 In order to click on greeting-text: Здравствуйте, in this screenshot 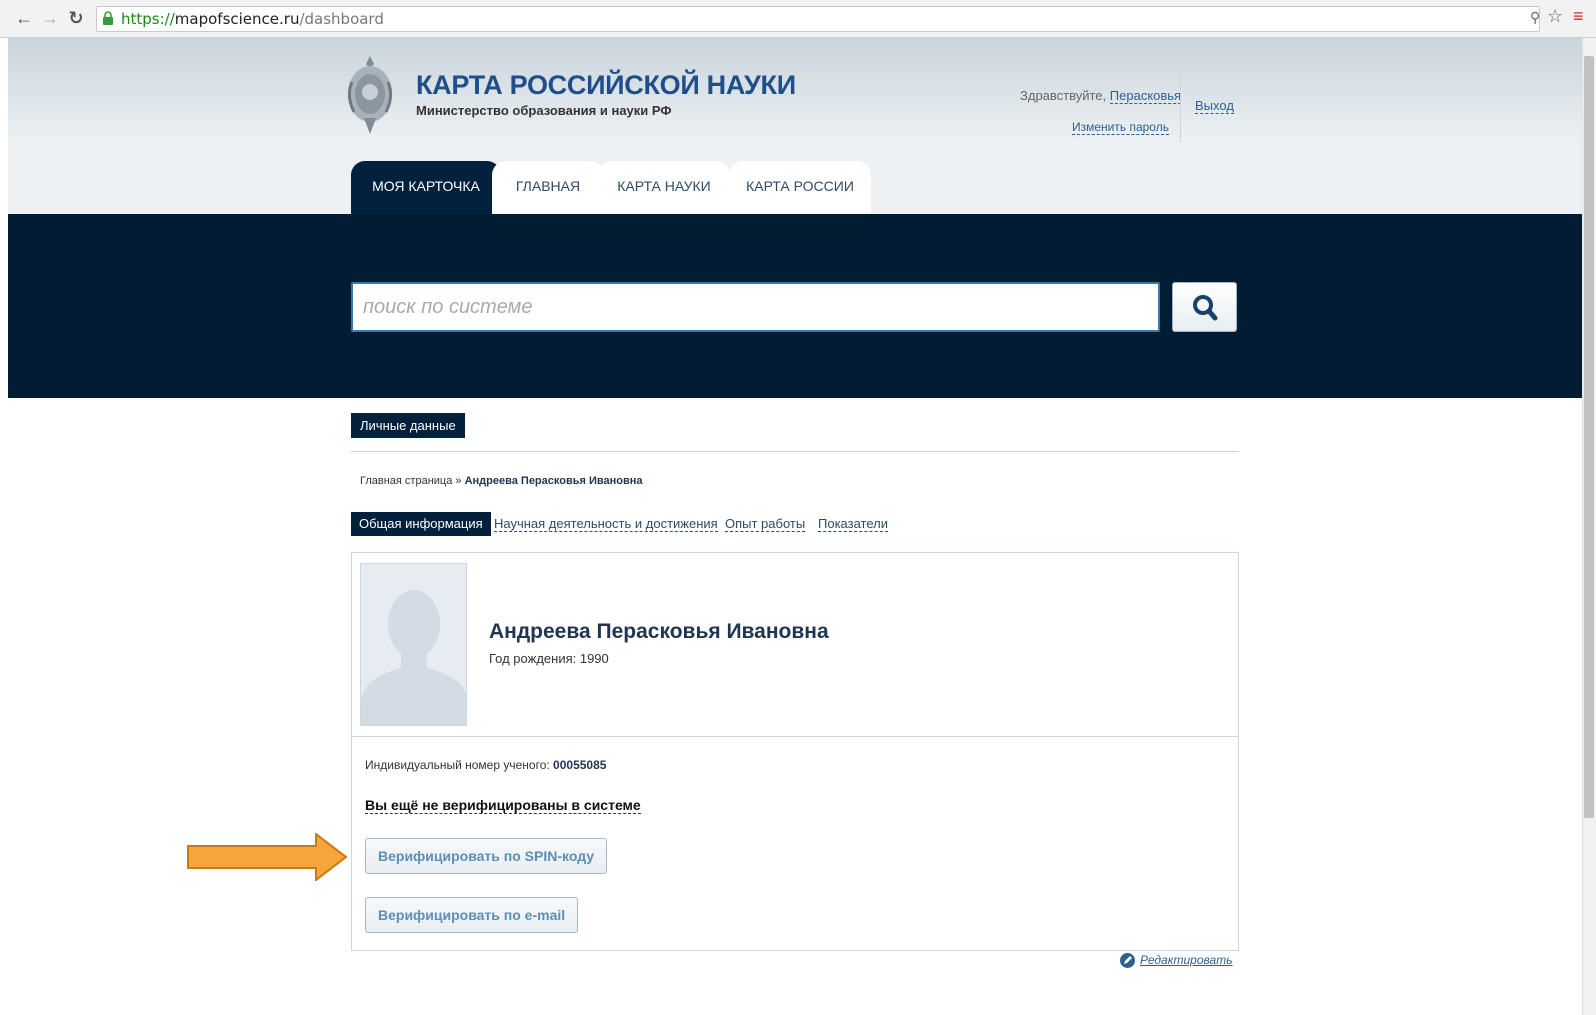, I will do `click(1063, 95)`.